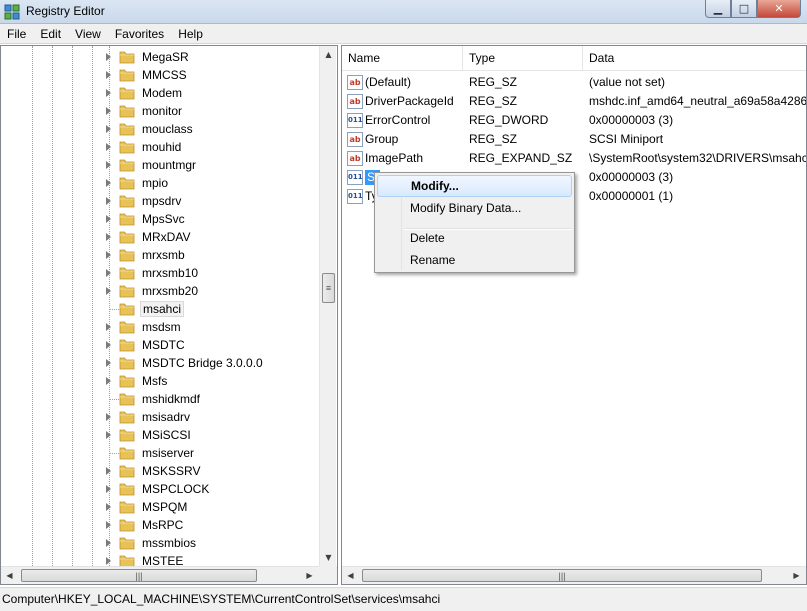 Image resolution: width=807 pixels, height=611 pixels. What do you see at coordinates (328, 288) in the screenshot?
I see `tree-scroll-thumb: ≡` at bounding box center [328, 288].